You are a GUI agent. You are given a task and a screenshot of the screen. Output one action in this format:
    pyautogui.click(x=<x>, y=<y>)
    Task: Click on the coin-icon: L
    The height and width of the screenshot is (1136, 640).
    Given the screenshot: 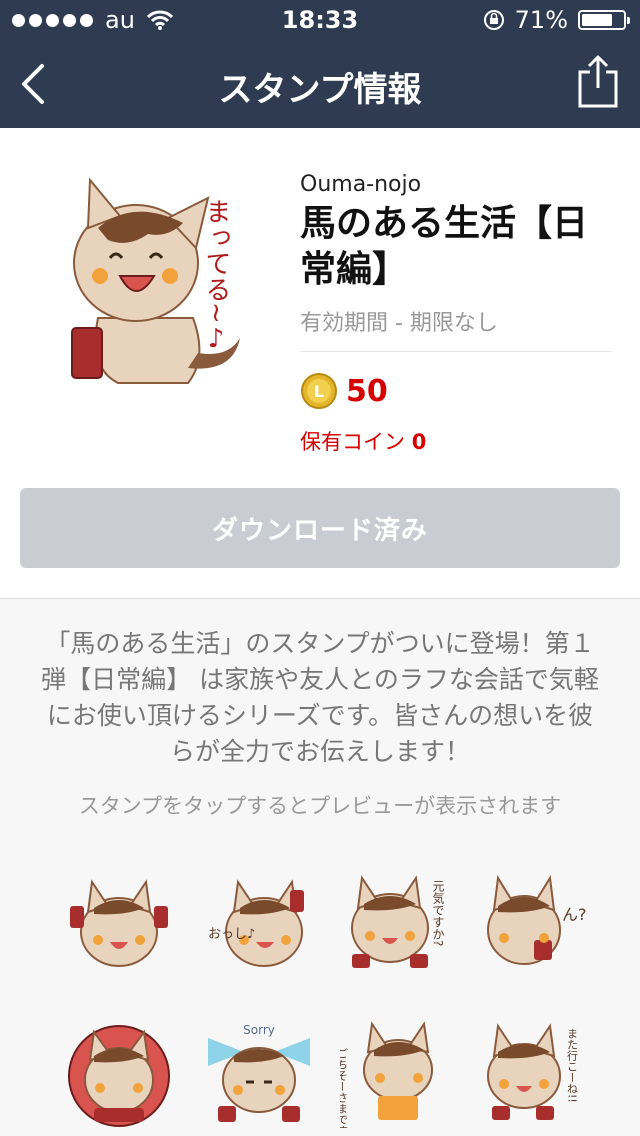 What is the action you would take?
    pyautogui.click(x=319, y=391)
    